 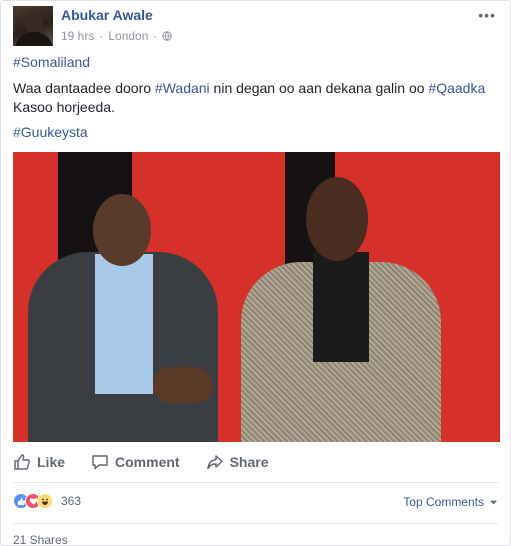 What do you see at coordinates (50, 132) in the screenshot?
I see `hashtag-guukeysta: #Guukeysta` at bounding box center [50, 132].